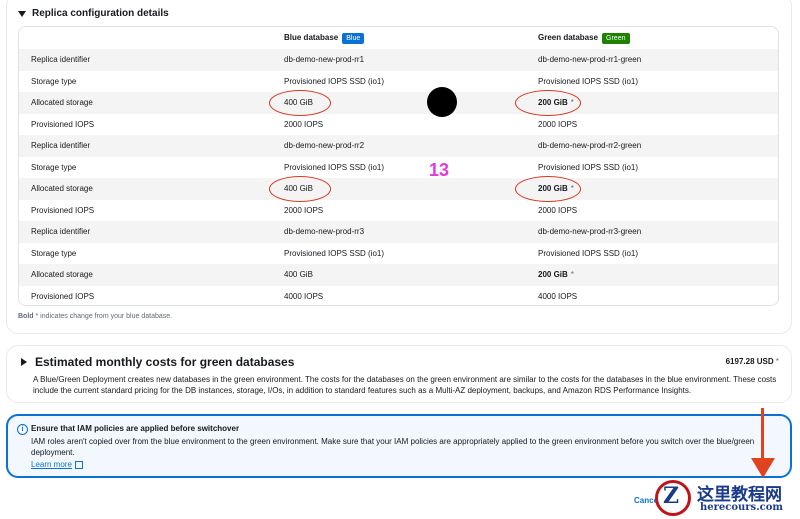  Describe the element at coordinates (553, 274) in the screenshot. I see `green-value-text: 200 GiB` at that location.